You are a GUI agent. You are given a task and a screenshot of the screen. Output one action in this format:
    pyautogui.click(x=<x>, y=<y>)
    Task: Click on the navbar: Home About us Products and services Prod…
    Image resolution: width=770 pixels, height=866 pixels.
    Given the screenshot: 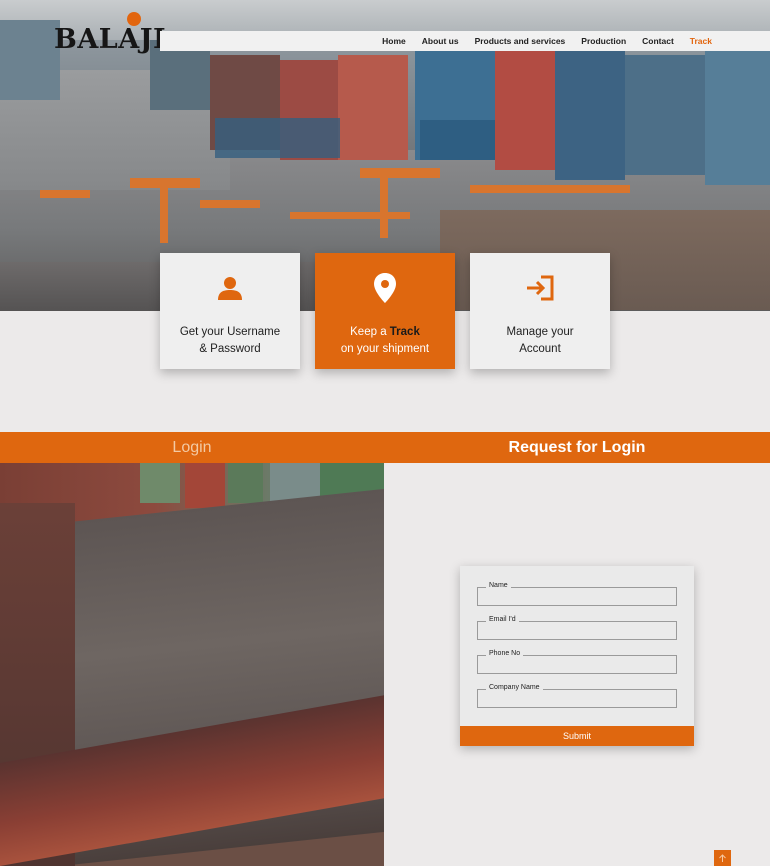 What is the action you would take?
    pyautogui.click(x=465, y=41)
    